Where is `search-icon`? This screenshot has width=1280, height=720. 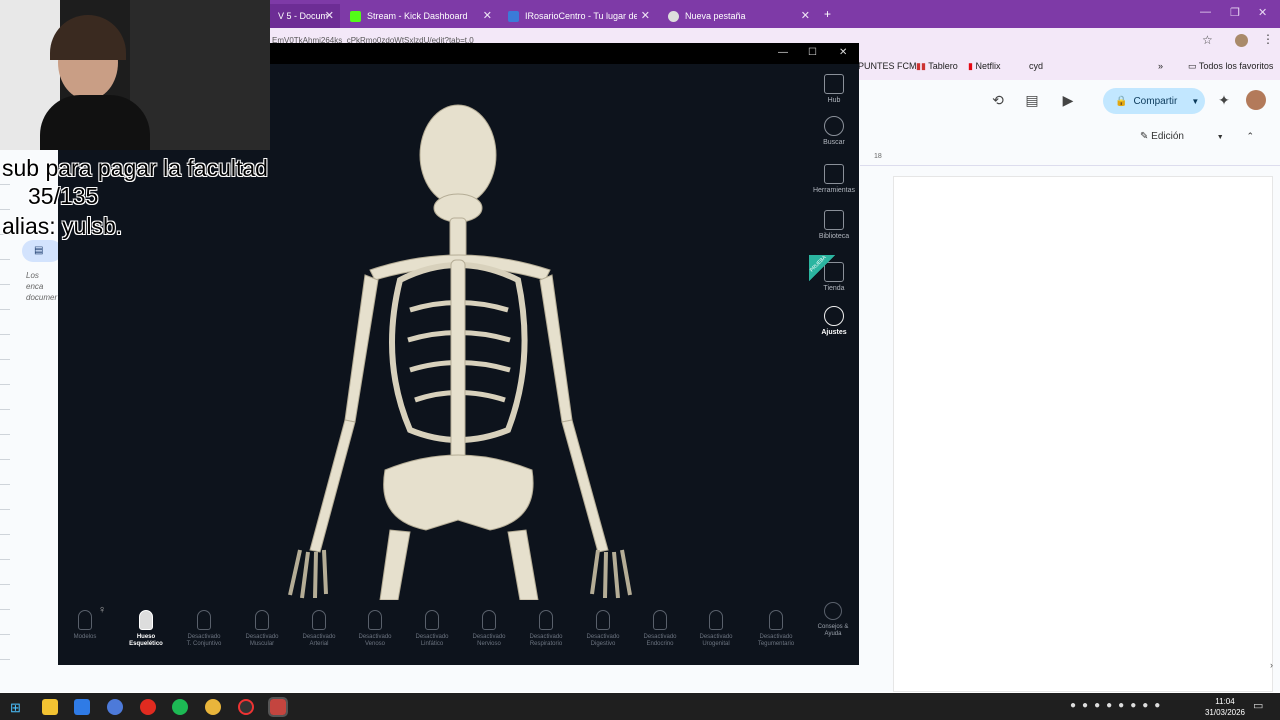
search-icon is located at coordinates (834, 126).